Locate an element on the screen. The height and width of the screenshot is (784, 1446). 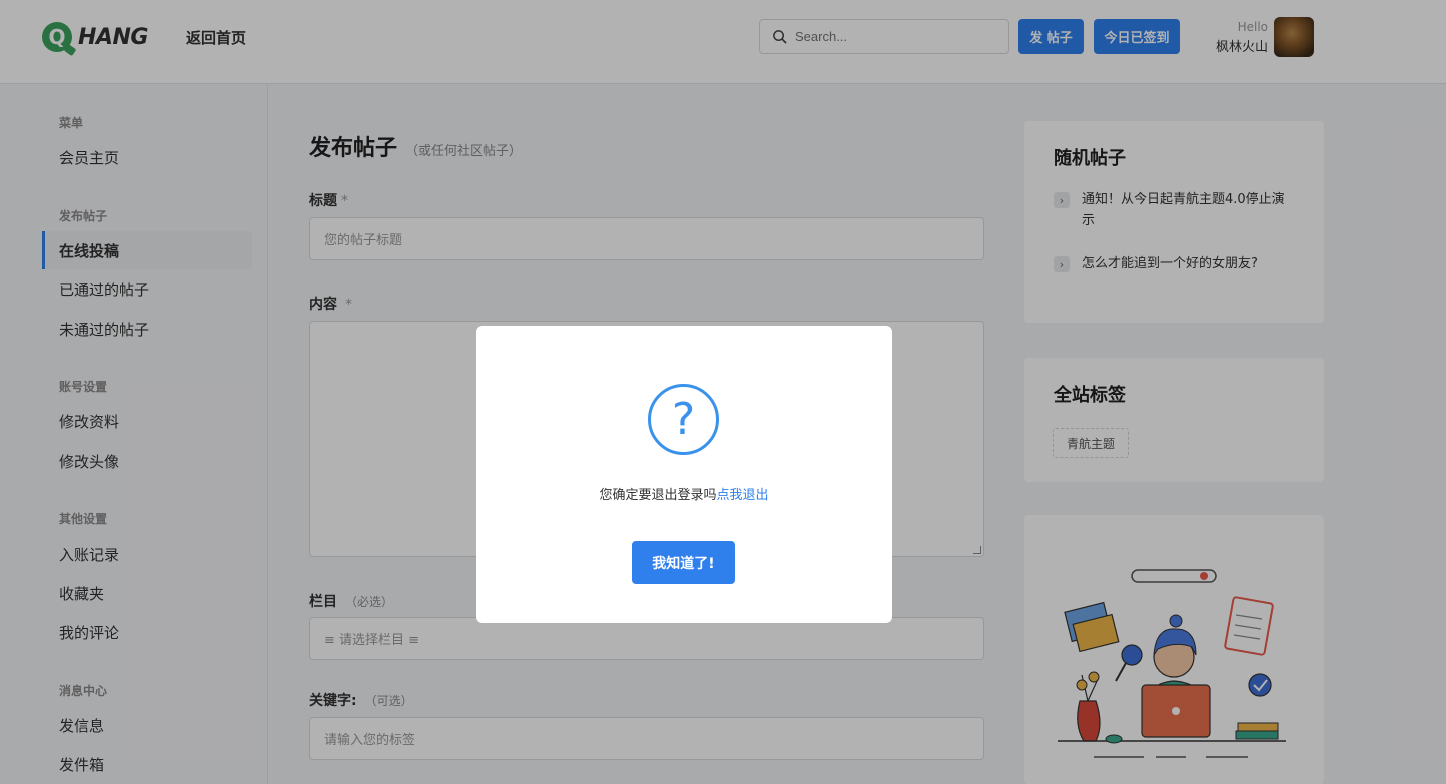
dialog-message-text: 您确定要退出登录吗 is located at coordinates (658, 495).